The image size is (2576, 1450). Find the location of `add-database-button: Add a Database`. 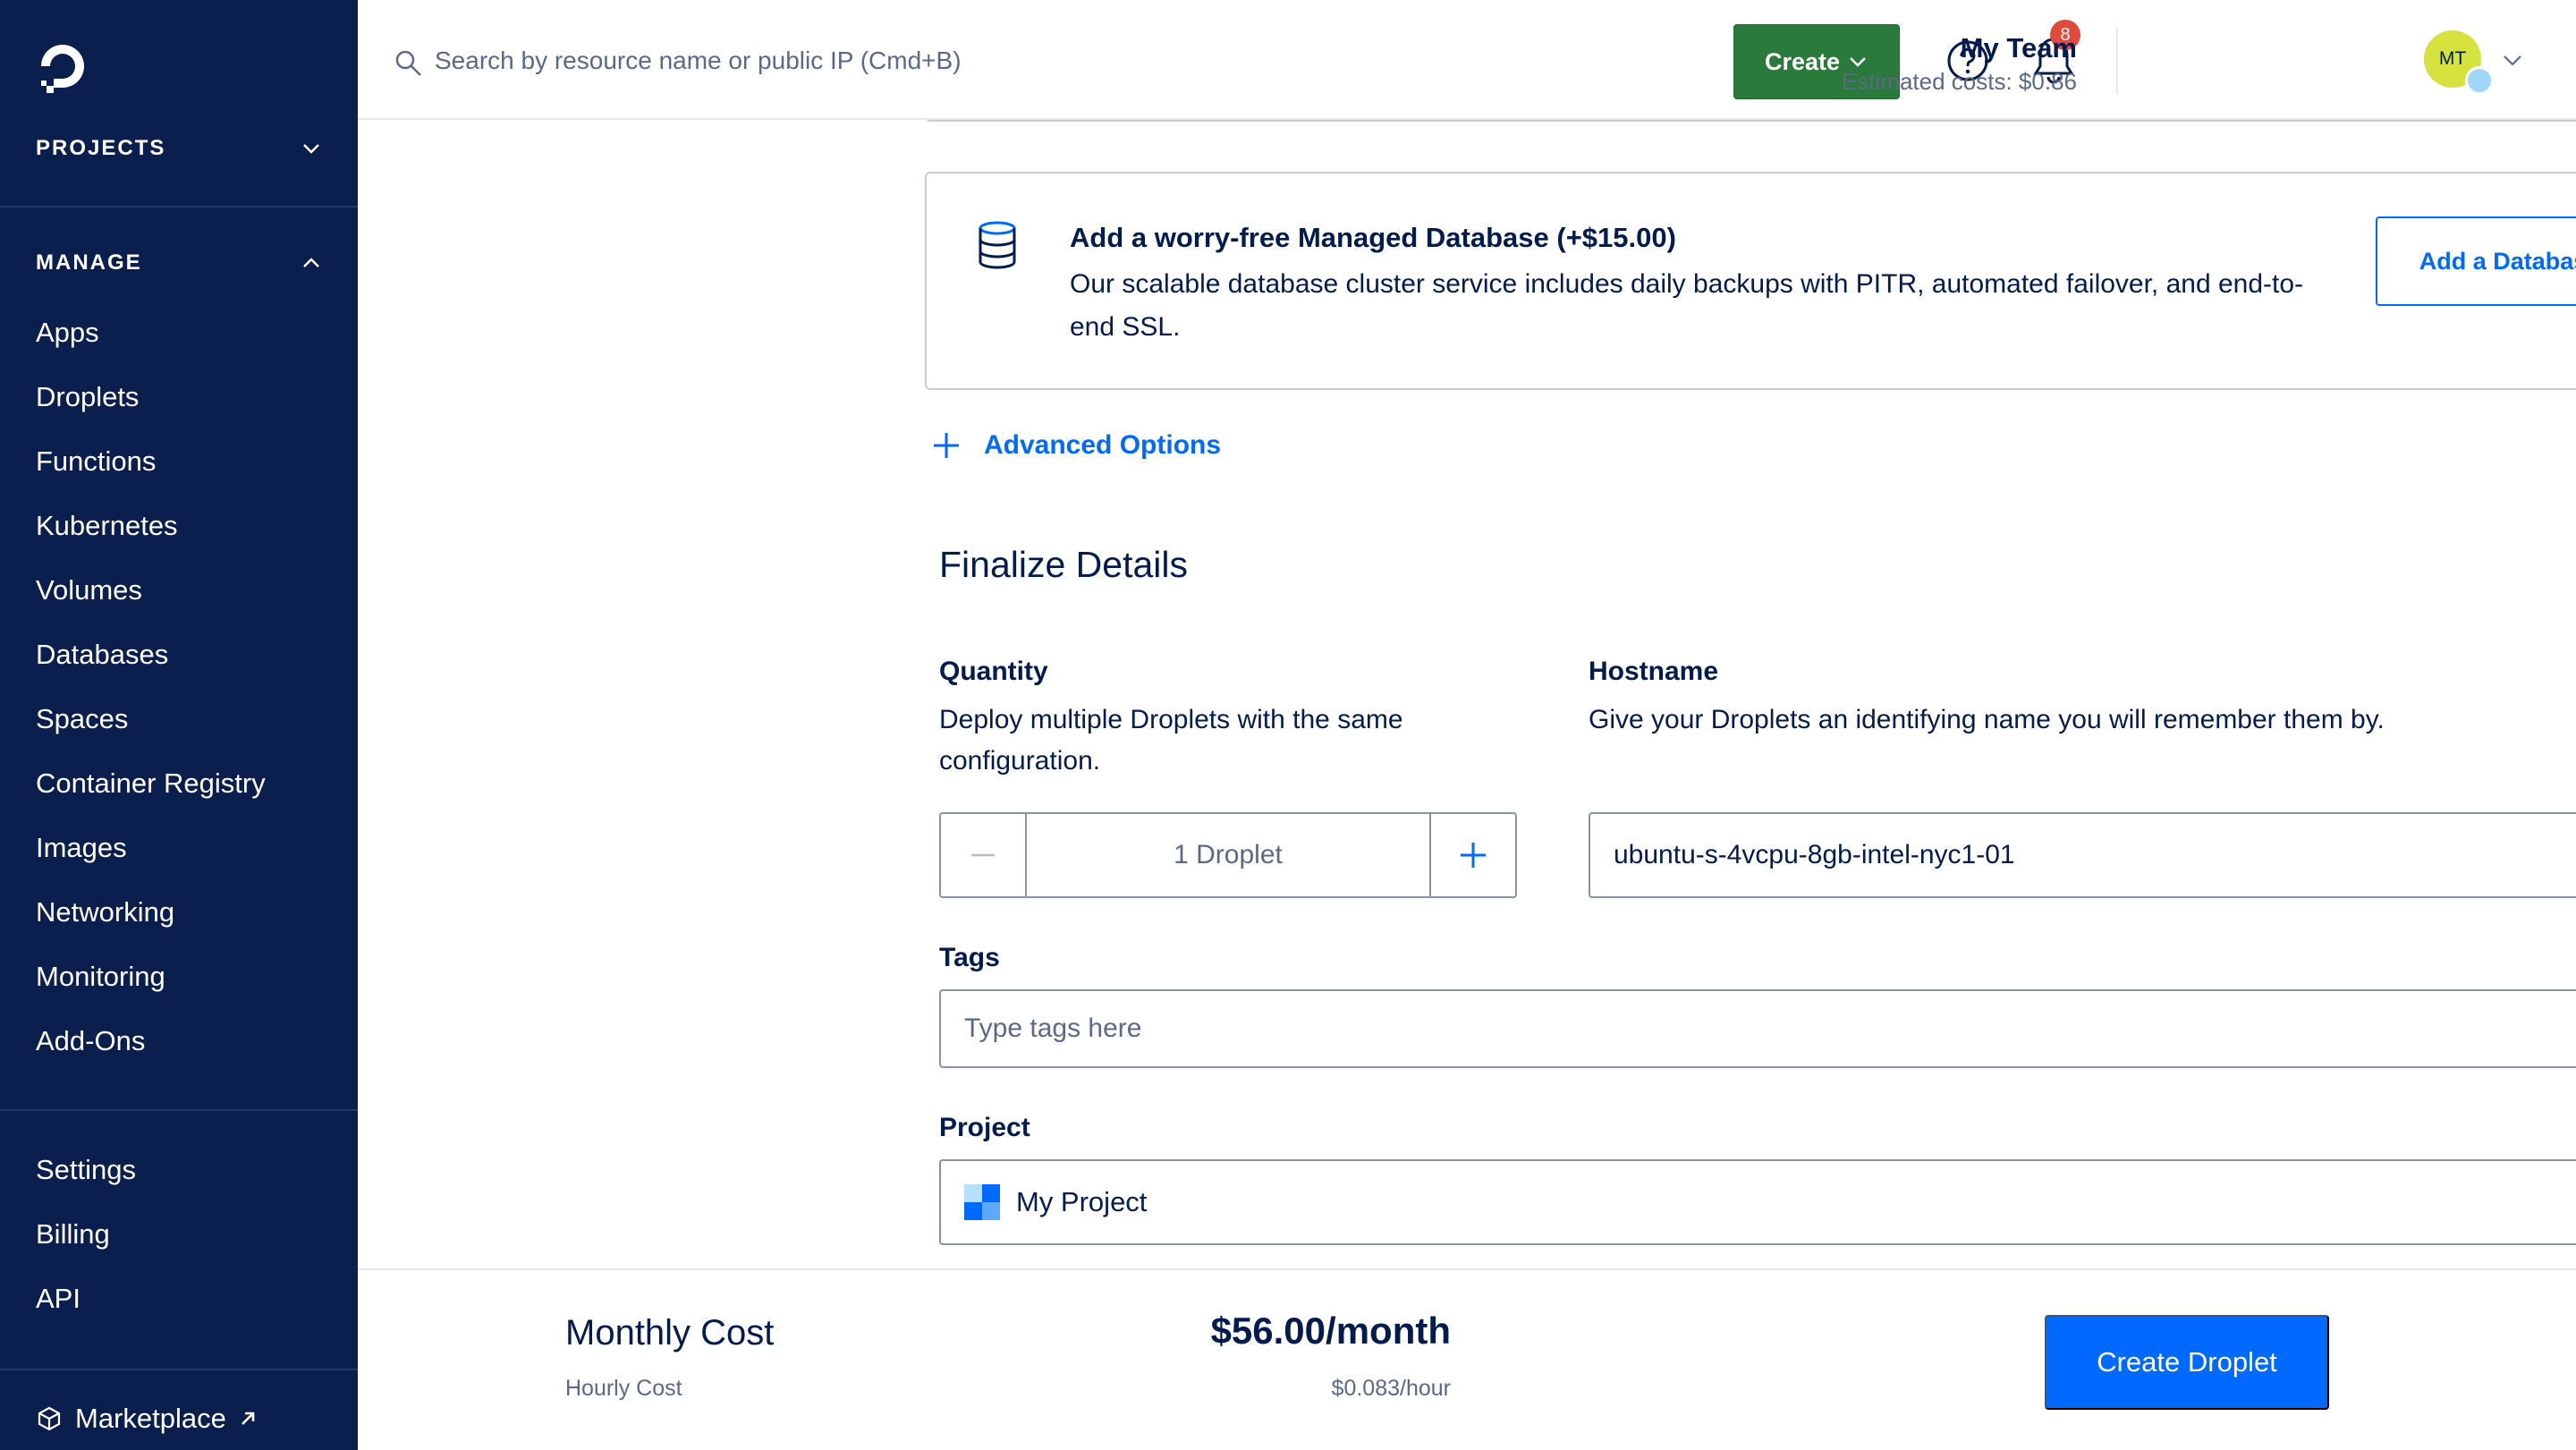

add-database-button: Add a Database is located at coordinates (2476, 261).